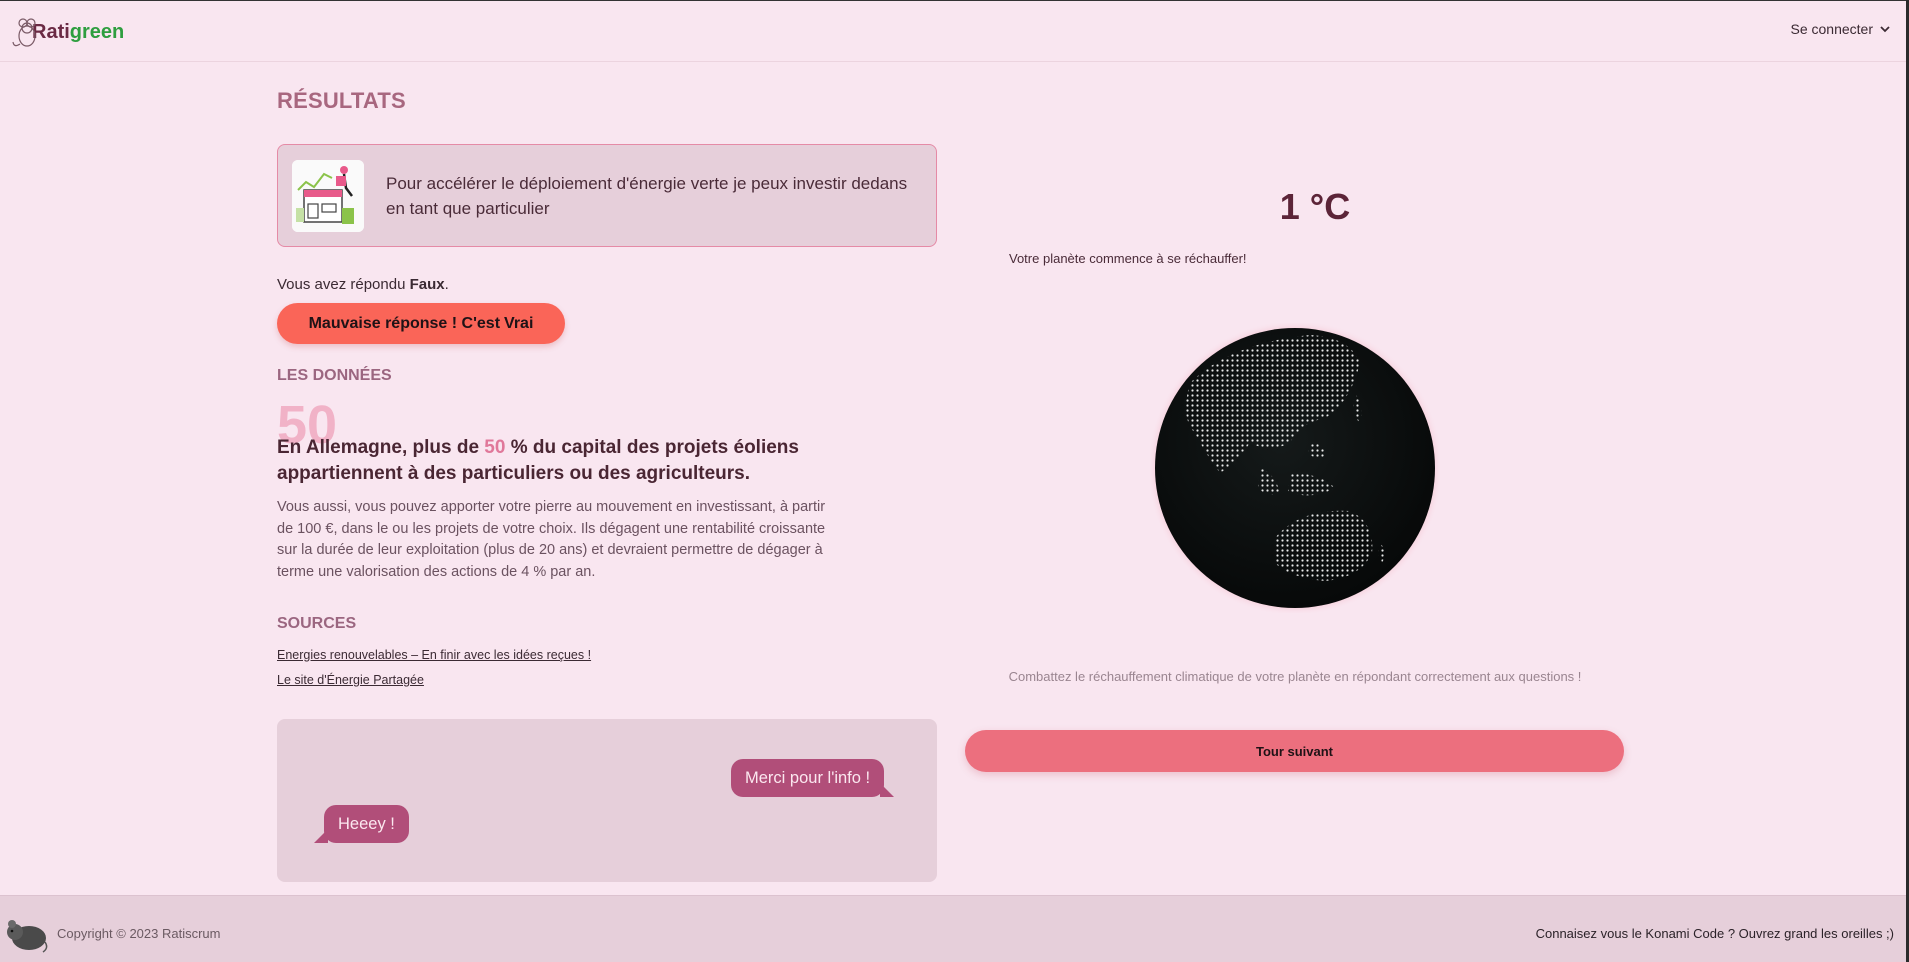  Describe the element at coordinates (350, 680) in the screenshot. I see `source-link-energie-partagee: Le site d'Énergie Partagée` at that location.